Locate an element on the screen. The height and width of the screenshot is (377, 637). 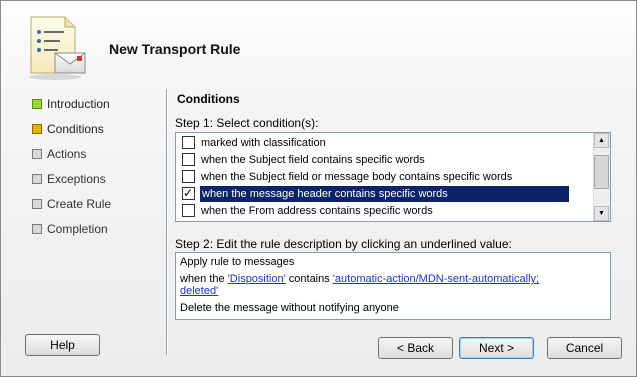
next-button: Next > is located at coordinates (496, 348).